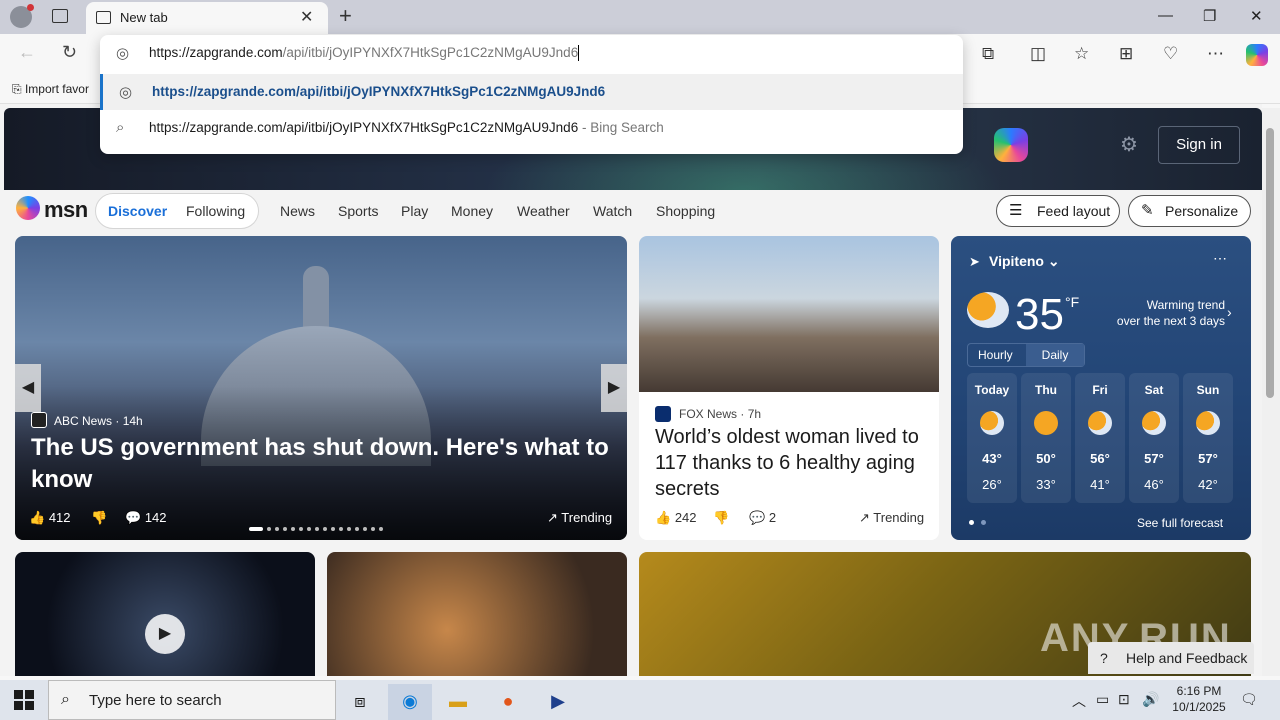 The height and width of the screenshot is (720, 1280). I want to click on fox-news-logo-icon, so click(663, 414).